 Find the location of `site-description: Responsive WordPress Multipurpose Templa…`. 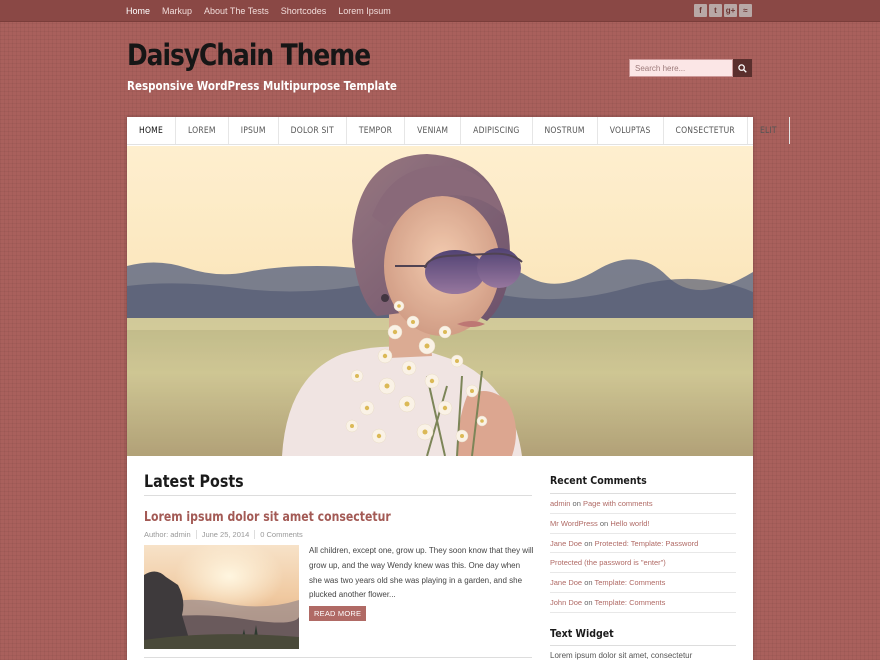

site-description: Responsive WordPress Multipurpose Templa… is located at coordinates (262, 86).